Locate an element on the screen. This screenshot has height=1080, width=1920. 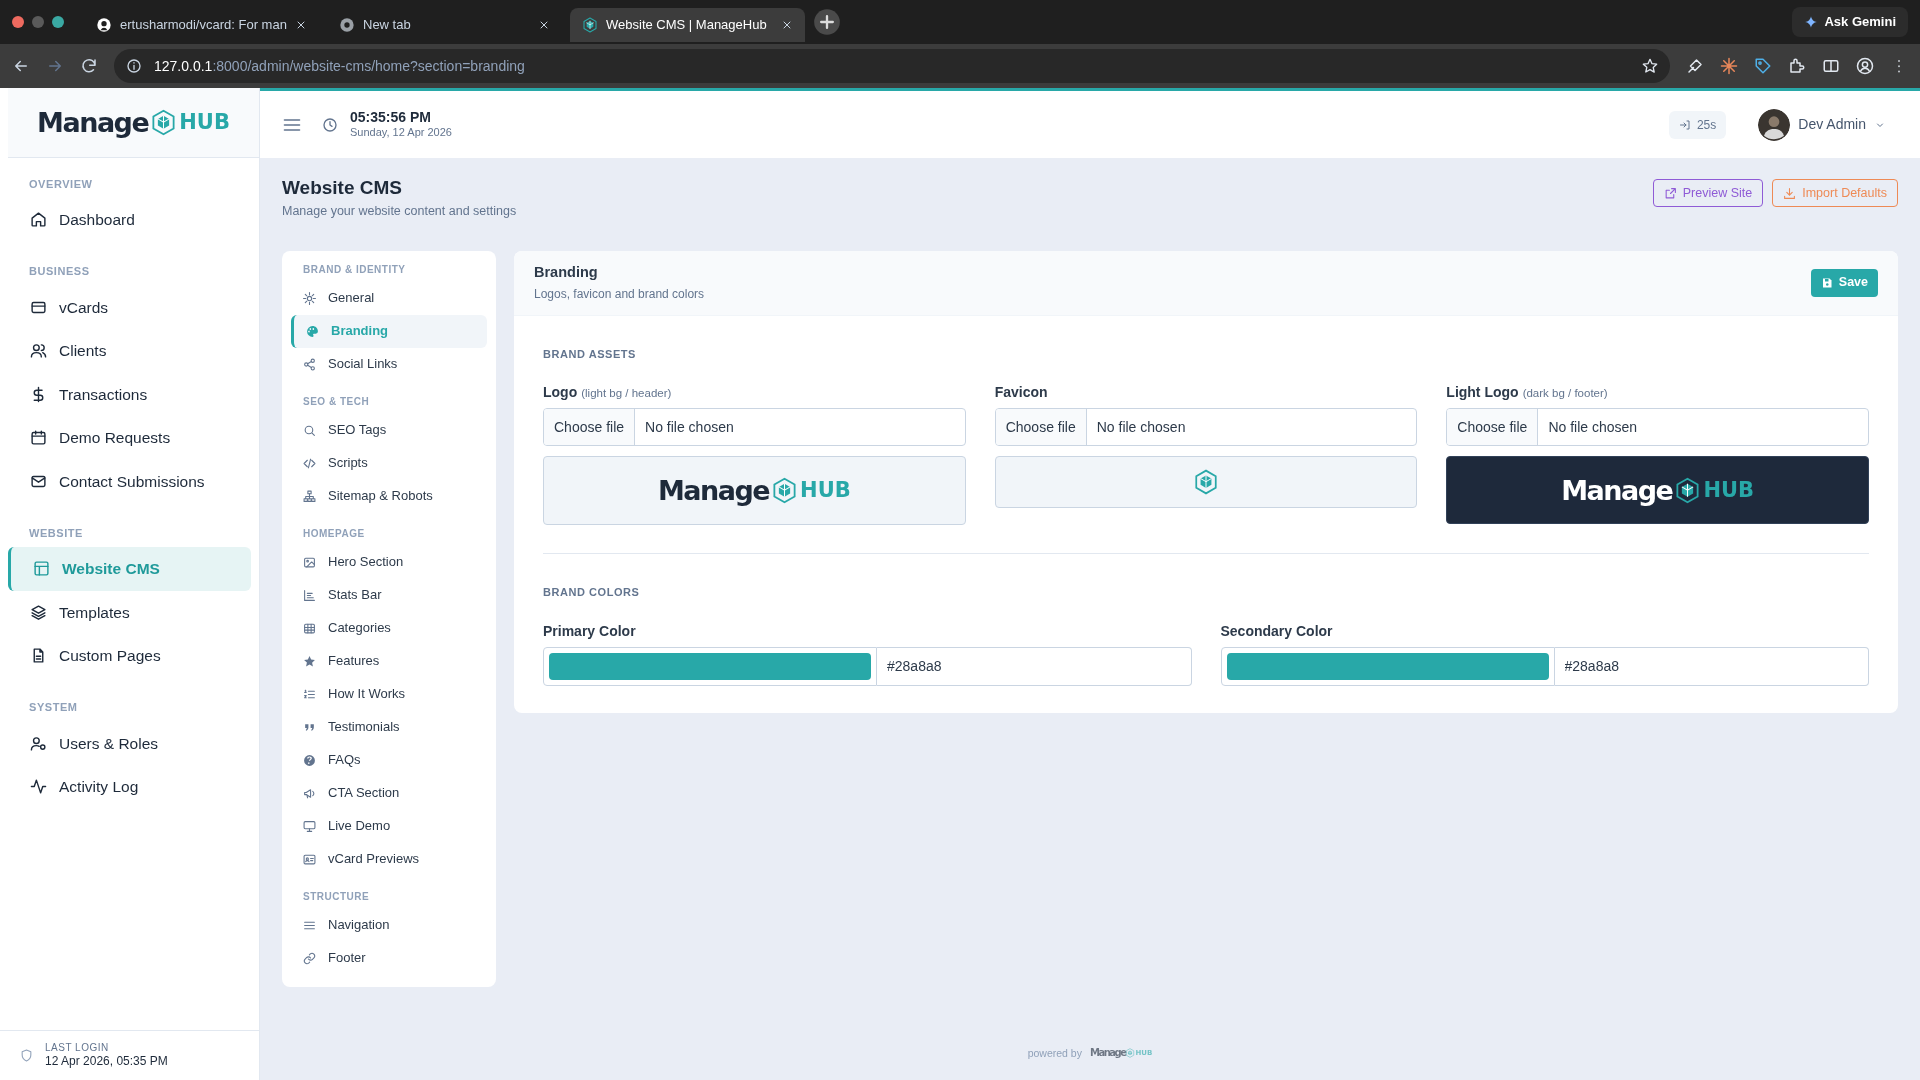
settings-nav-item: CTA Section is located at coordinates (389, 793).